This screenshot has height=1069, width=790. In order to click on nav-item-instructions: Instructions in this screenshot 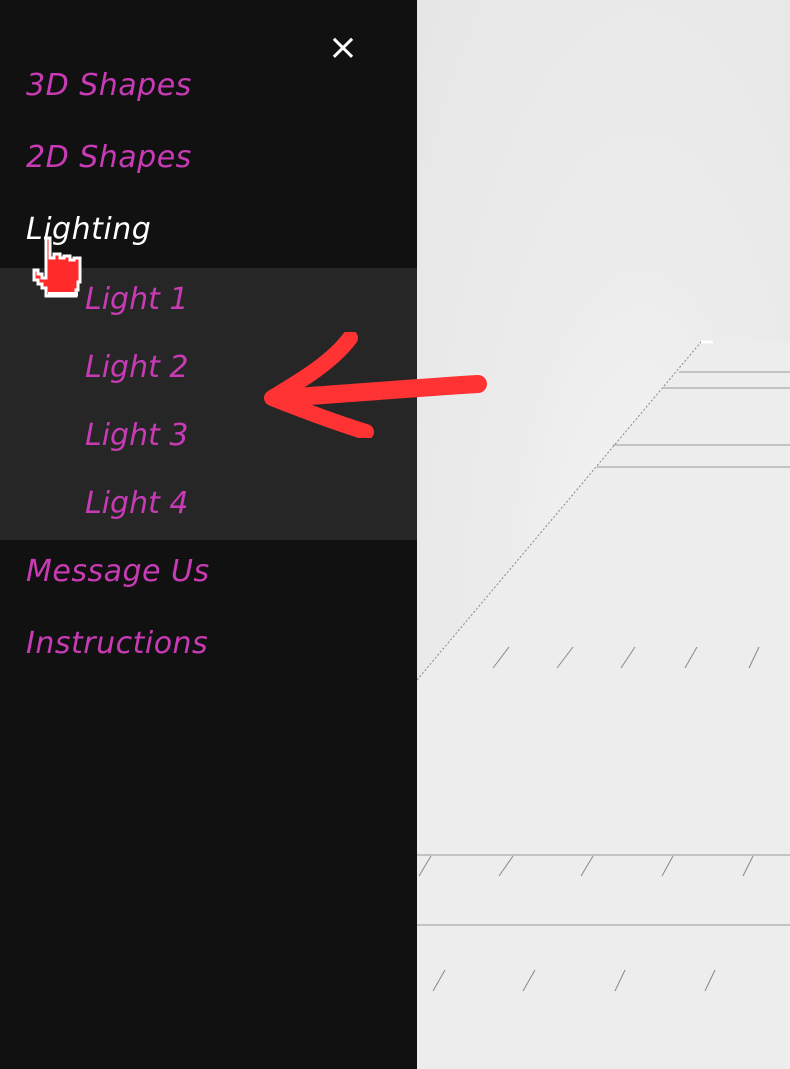, I will do `click(117, 643)`.